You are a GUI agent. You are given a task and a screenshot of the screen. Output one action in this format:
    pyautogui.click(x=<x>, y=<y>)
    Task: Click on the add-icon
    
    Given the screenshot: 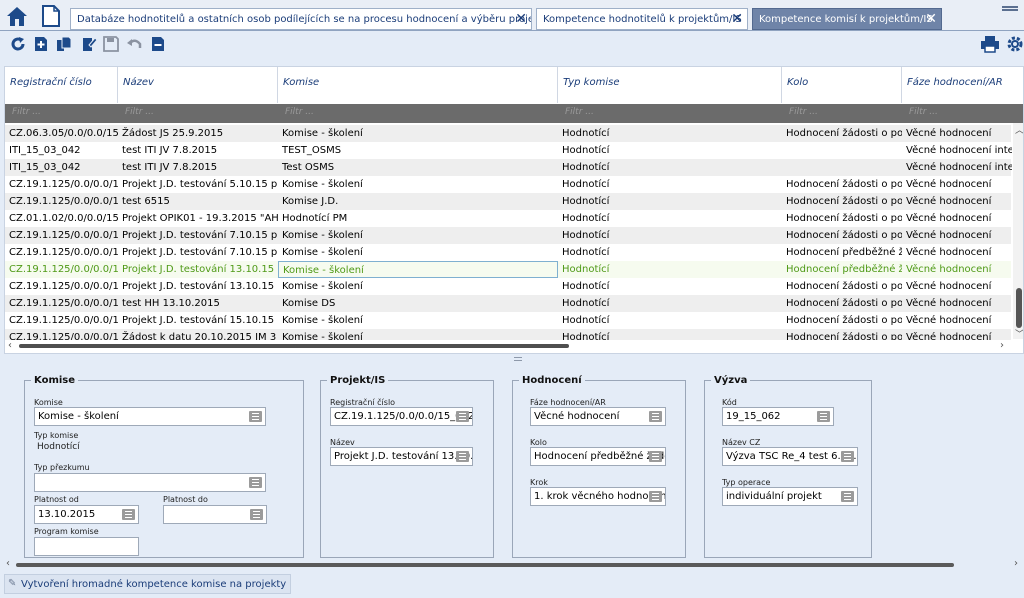 What is the action you would take?
    pyautogui.click(x=41, y=44)
    